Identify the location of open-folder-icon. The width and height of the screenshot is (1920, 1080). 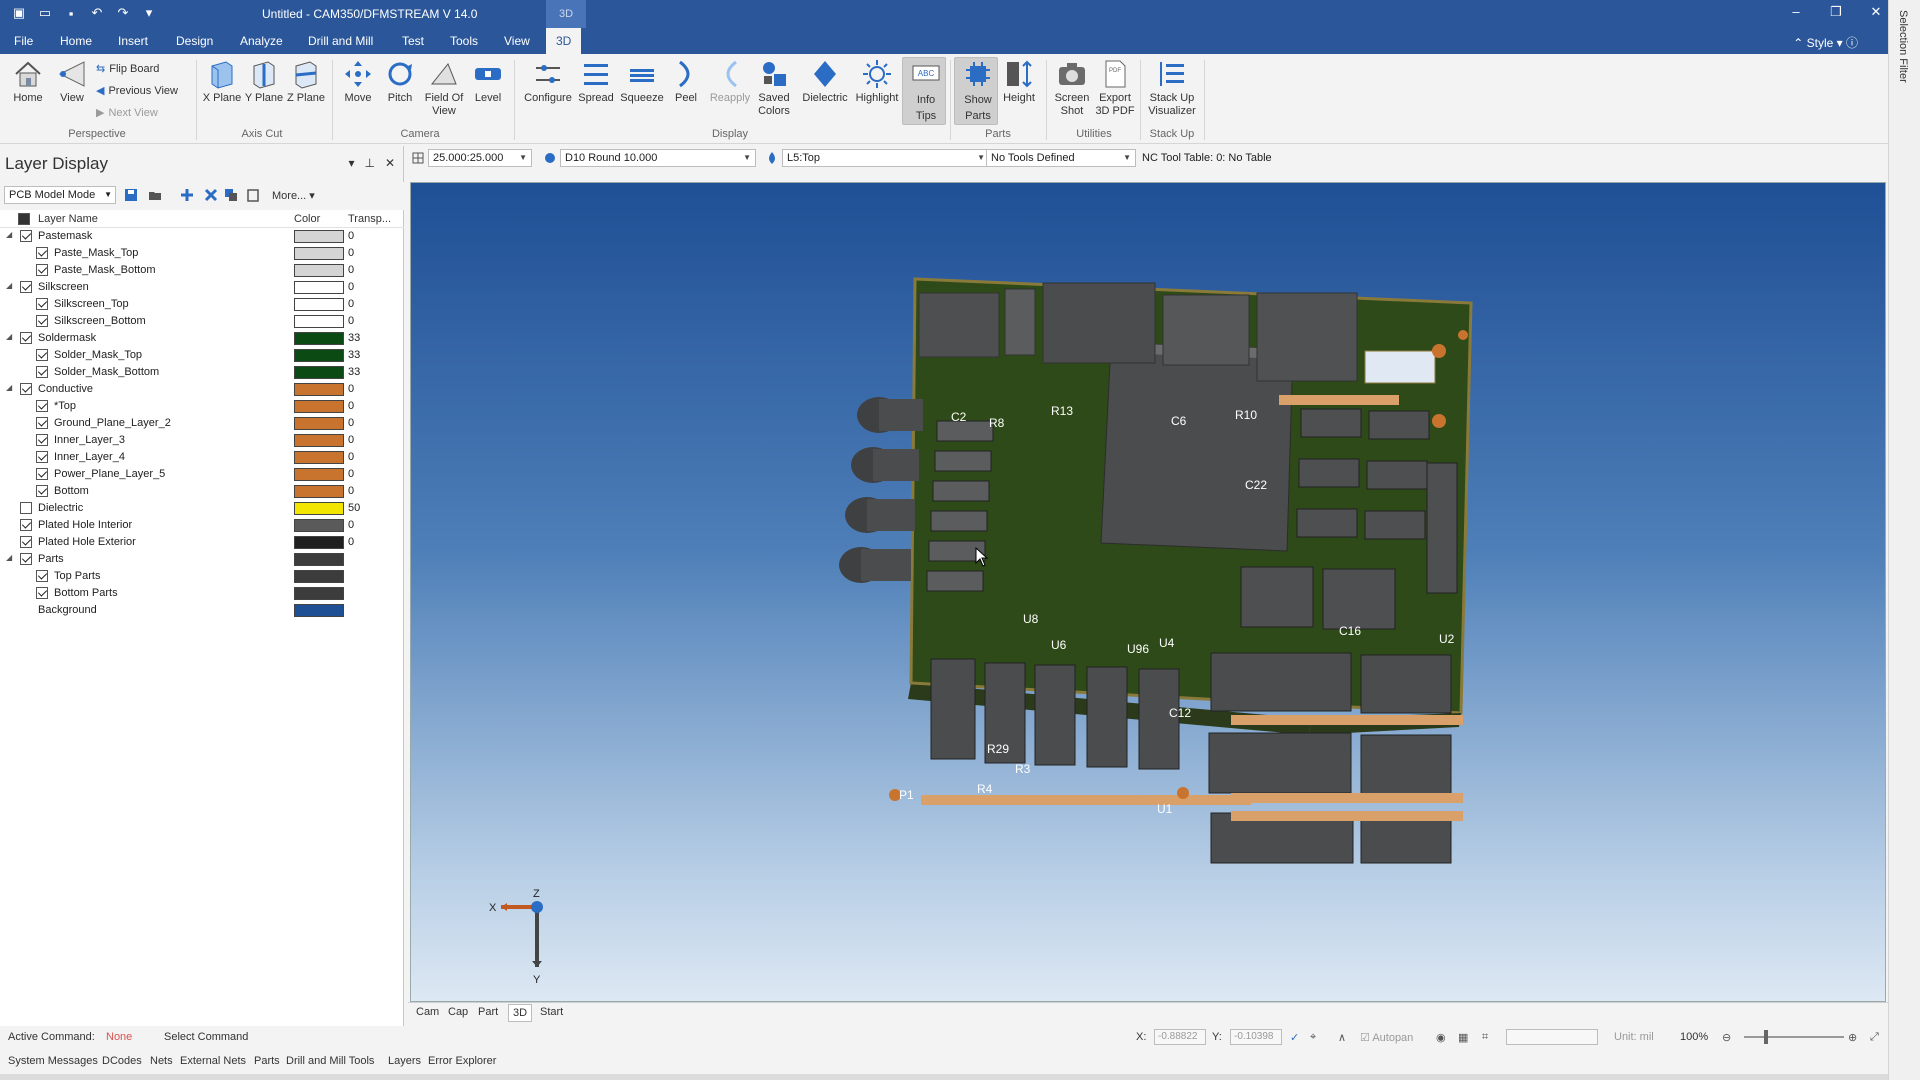
(155, 195).